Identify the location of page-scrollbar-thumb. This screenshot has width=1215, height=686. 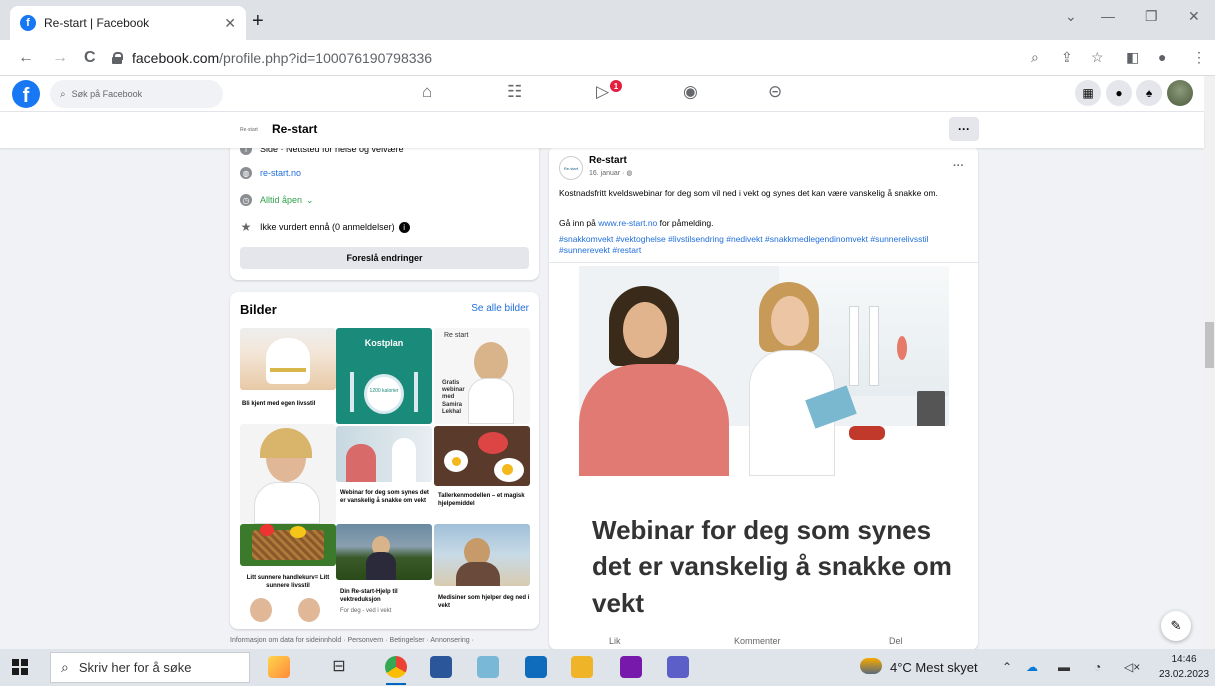
(1209, 345).